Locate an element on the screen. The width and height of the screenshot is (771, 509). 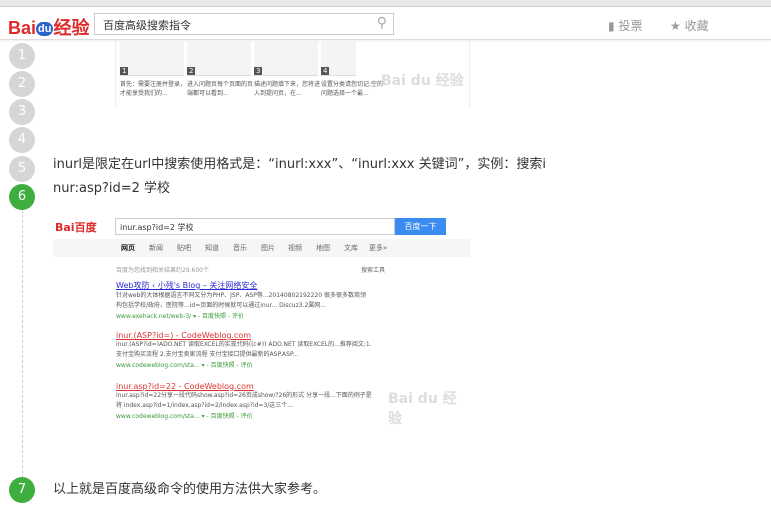
search-input: 百度高级搜索指令 ⚲ is located at coordinates (244, 24).